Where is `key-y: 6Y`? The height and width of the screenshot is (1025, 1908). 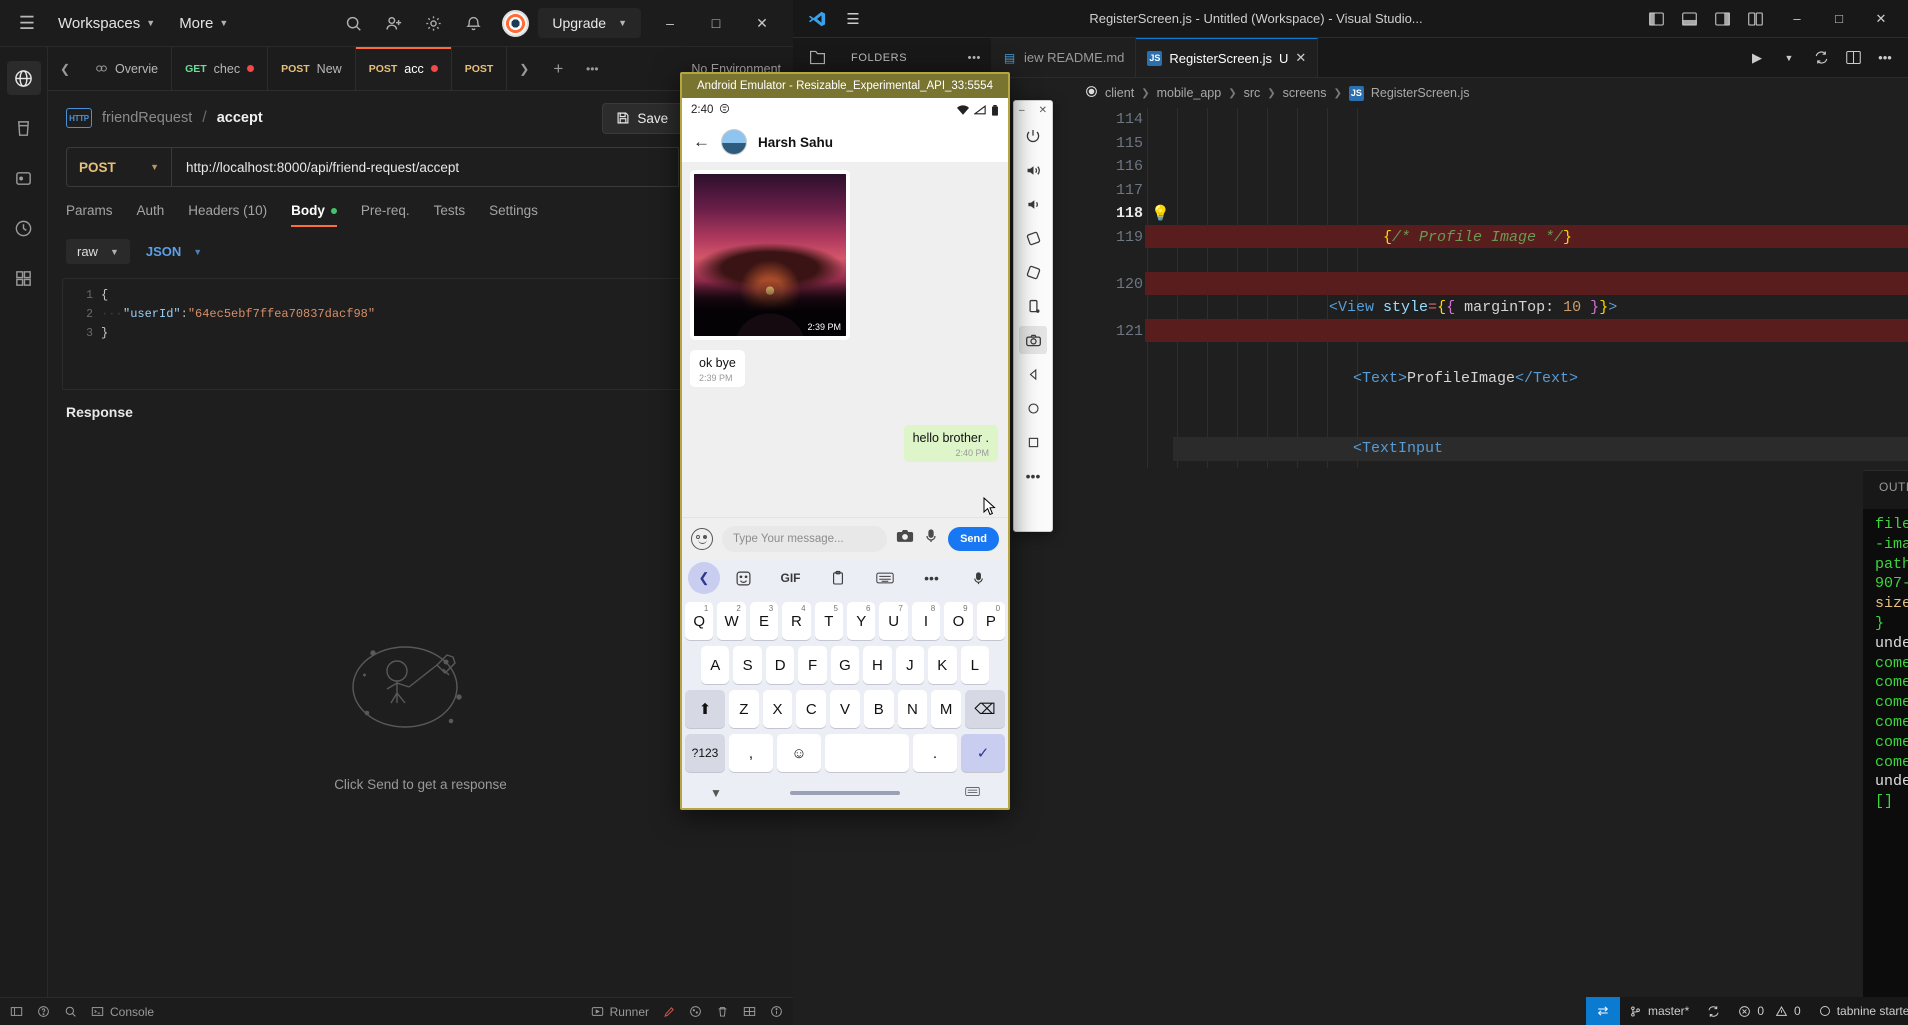 key-y: 6Y is located at coordinates (861, 621).